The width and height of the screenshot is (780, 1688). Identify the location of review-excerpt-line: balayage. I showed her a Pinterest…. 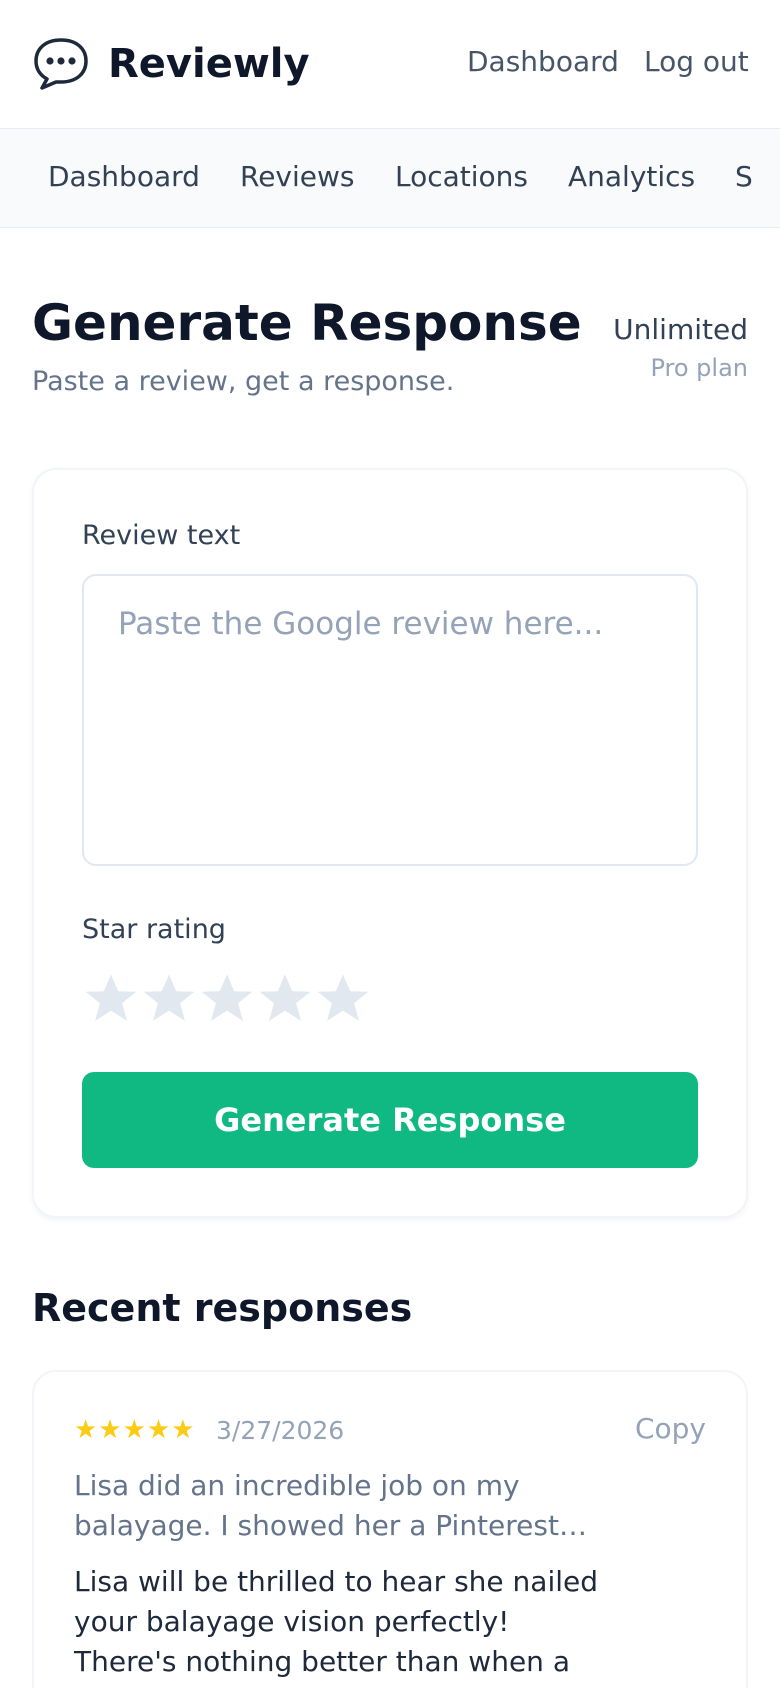
(330, 1525).